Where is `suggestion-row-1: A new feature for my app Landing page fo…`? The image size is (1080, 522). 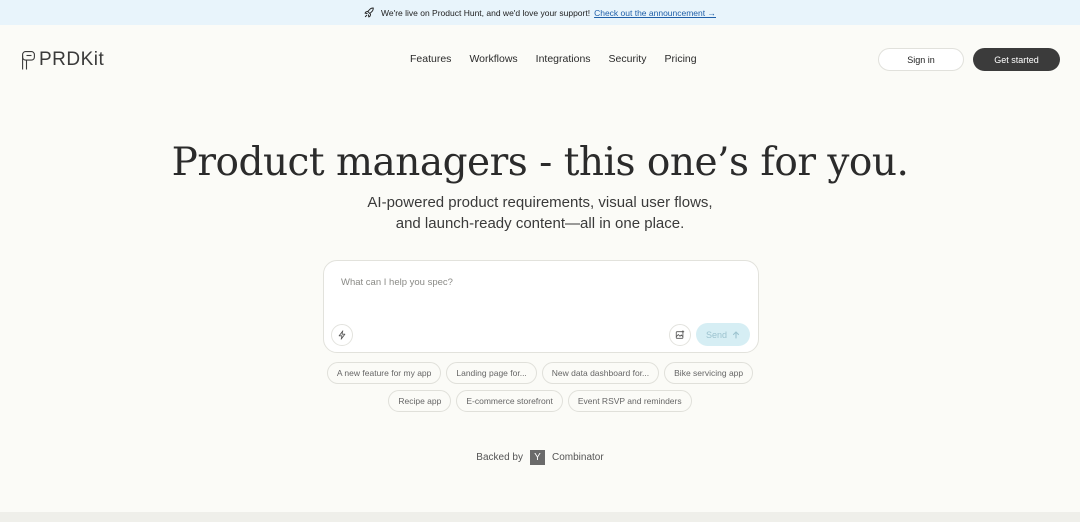
suggestion-row-1: A new feature for my app Landing page fo… is located at coordinates (540, 373).